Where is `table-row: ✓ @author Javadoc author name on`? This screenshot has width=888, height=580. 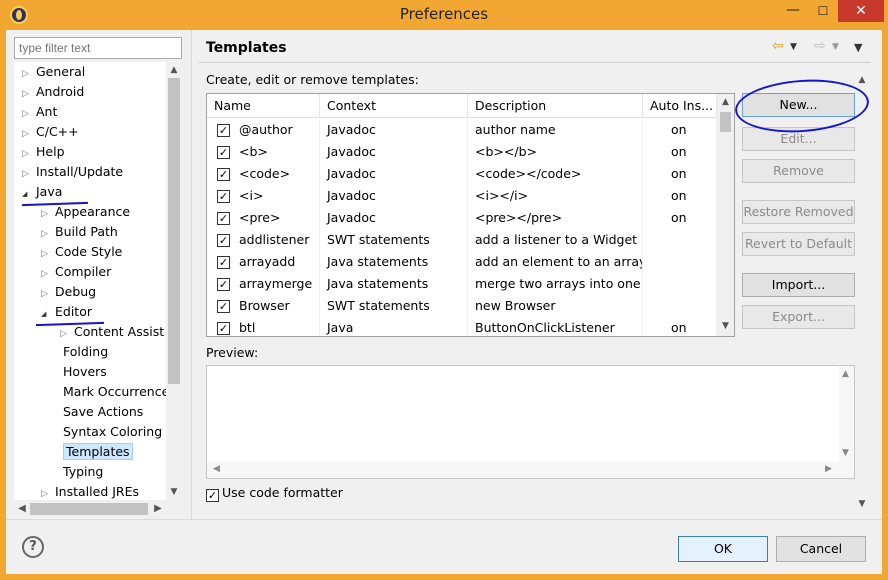
table-row: ✓ @author Javadoc author name on is located at coordinates (462, 130).